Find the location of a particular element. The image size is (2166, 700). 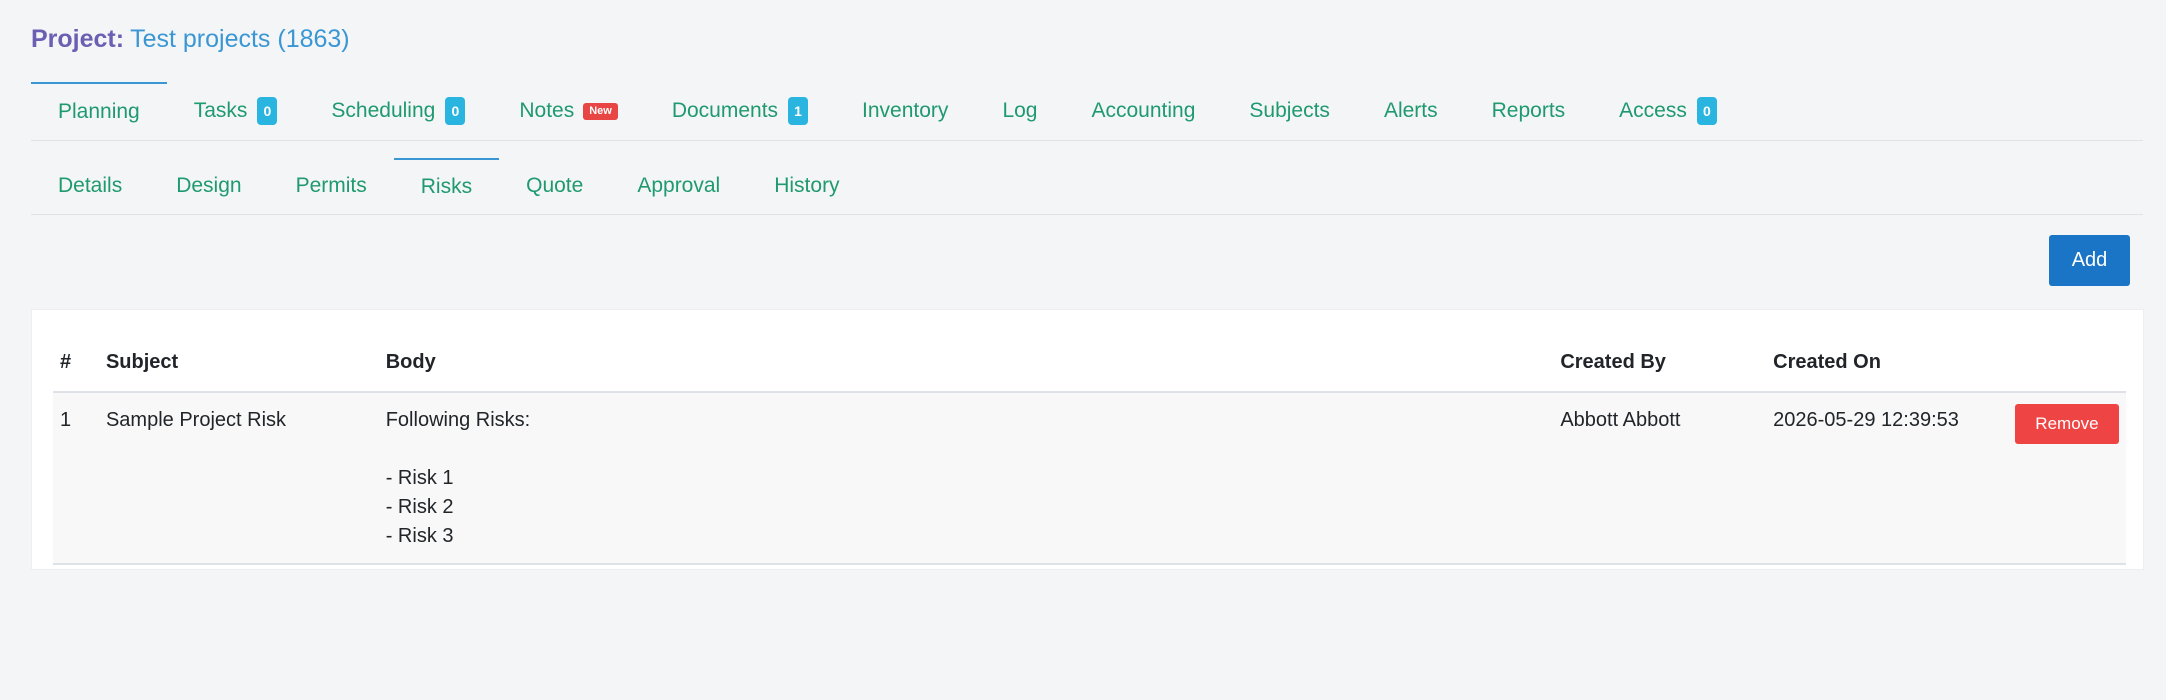

count-badge: 1 is located at coordinates (798, 111).